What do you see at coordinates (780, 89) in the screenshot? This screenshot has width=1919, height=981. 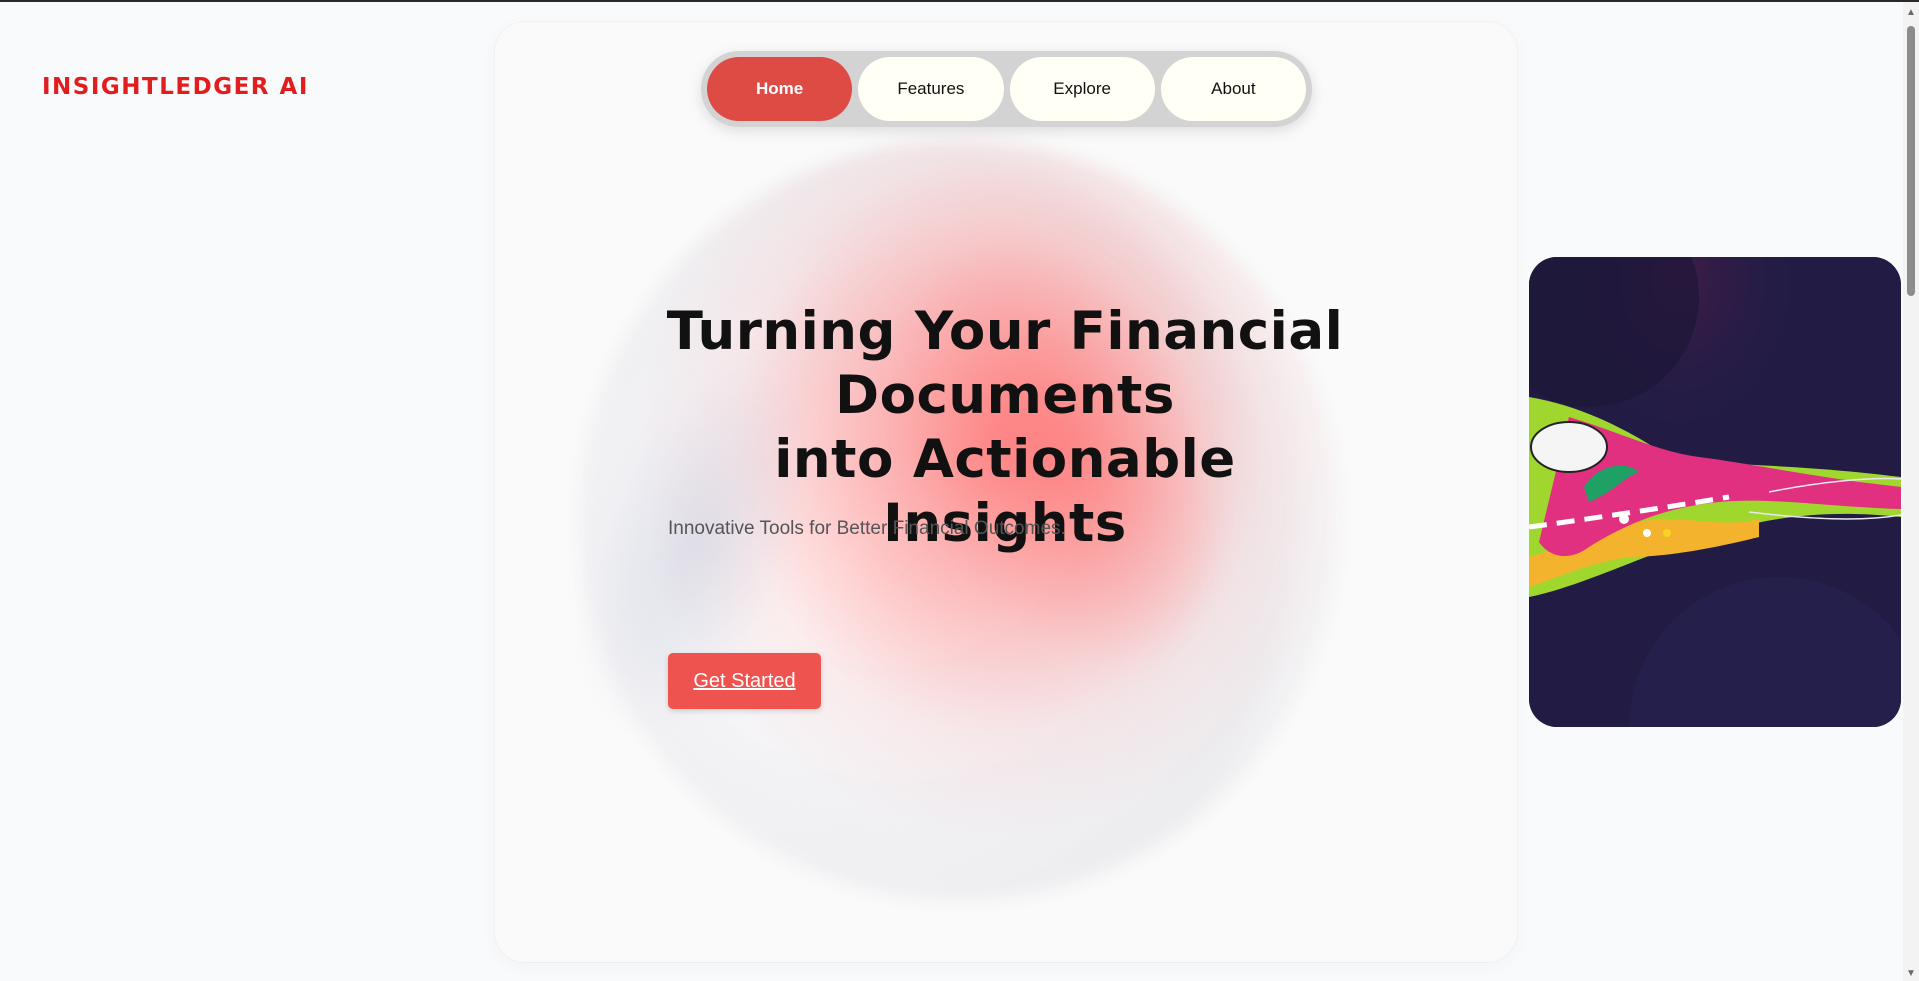 I see `nav-home: Home` at bounding box center [780, 89].